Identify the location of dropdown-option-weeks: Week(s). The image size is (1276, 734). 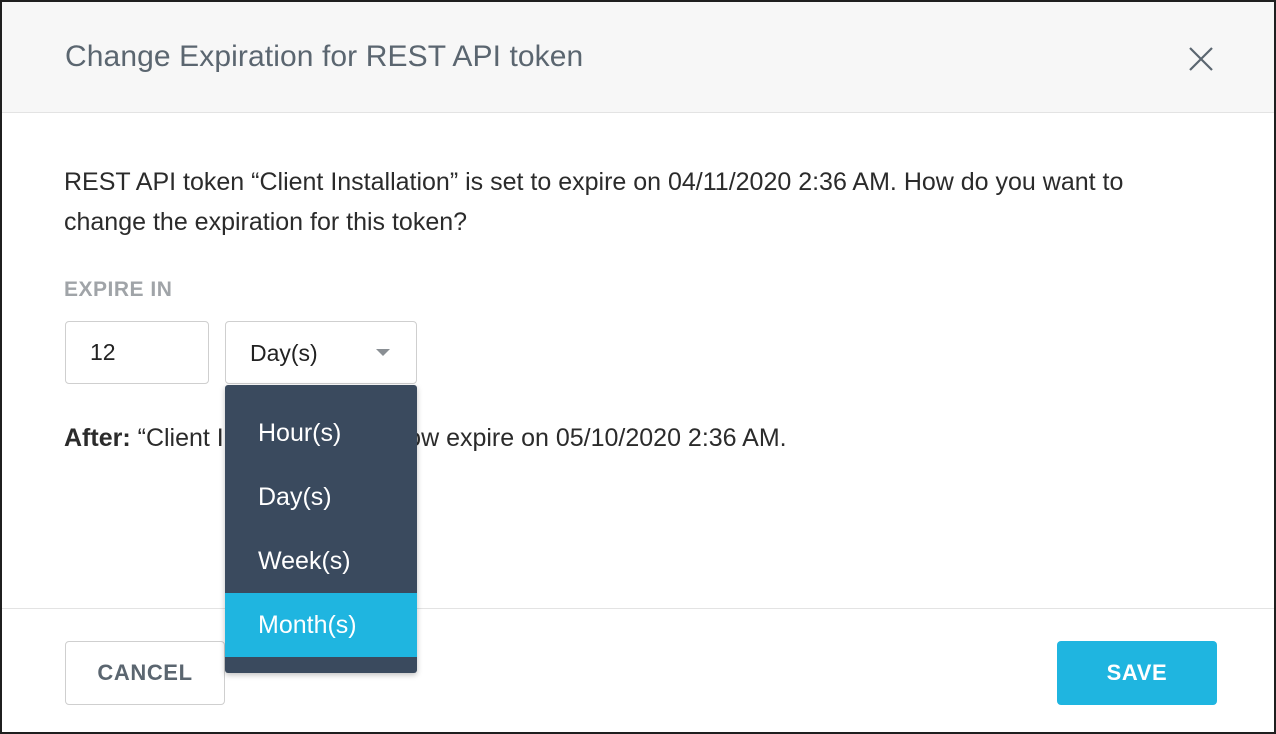
(321, 561).